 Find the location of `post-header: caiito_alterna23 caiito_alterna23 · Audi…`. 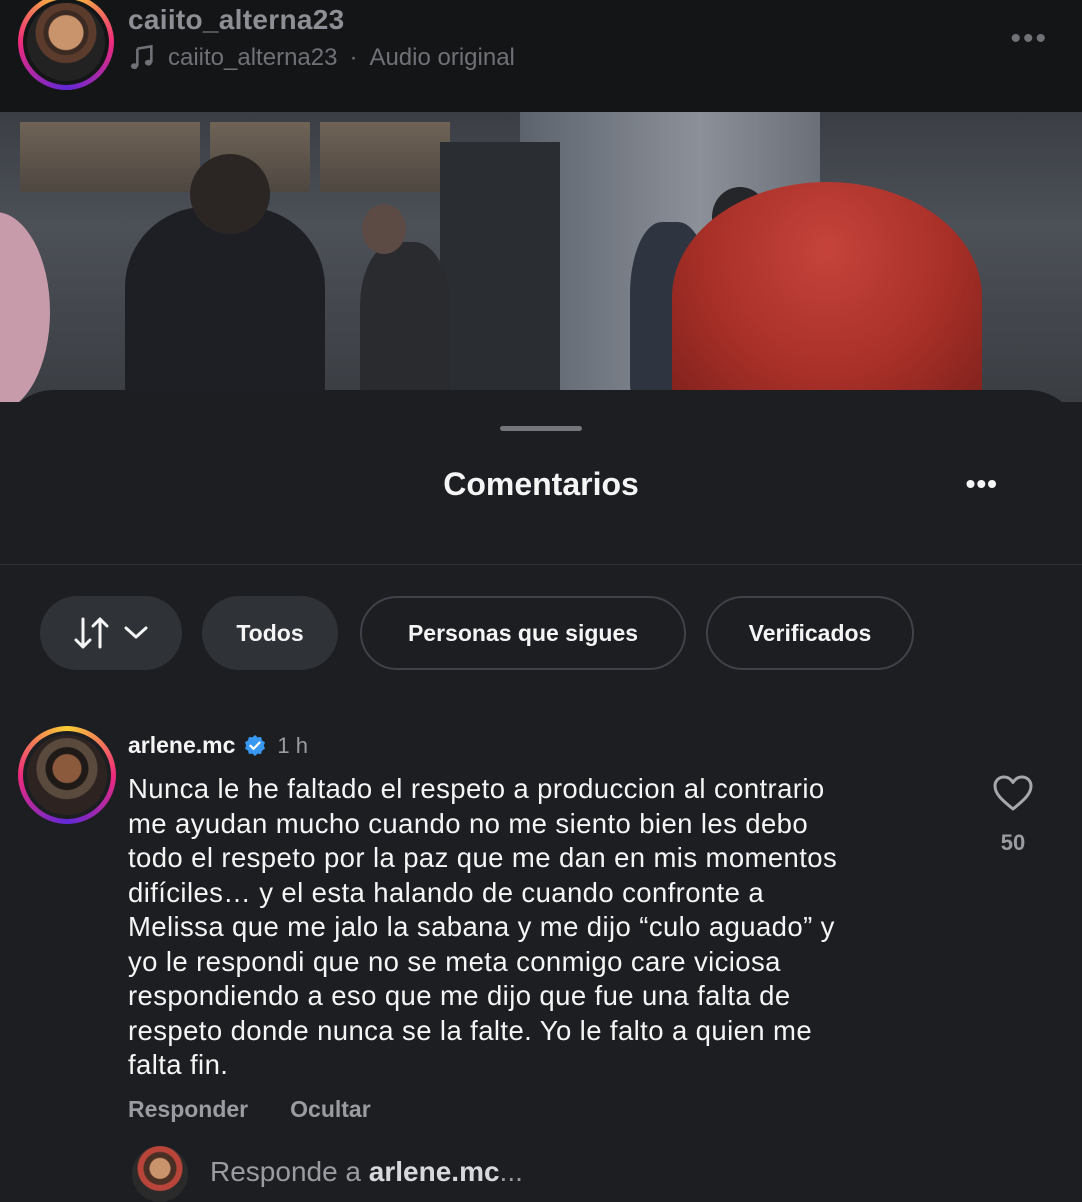

post-header: caiito_alterna23 caiito_alterna23 · Audi… is located at coordinates (541, 56).